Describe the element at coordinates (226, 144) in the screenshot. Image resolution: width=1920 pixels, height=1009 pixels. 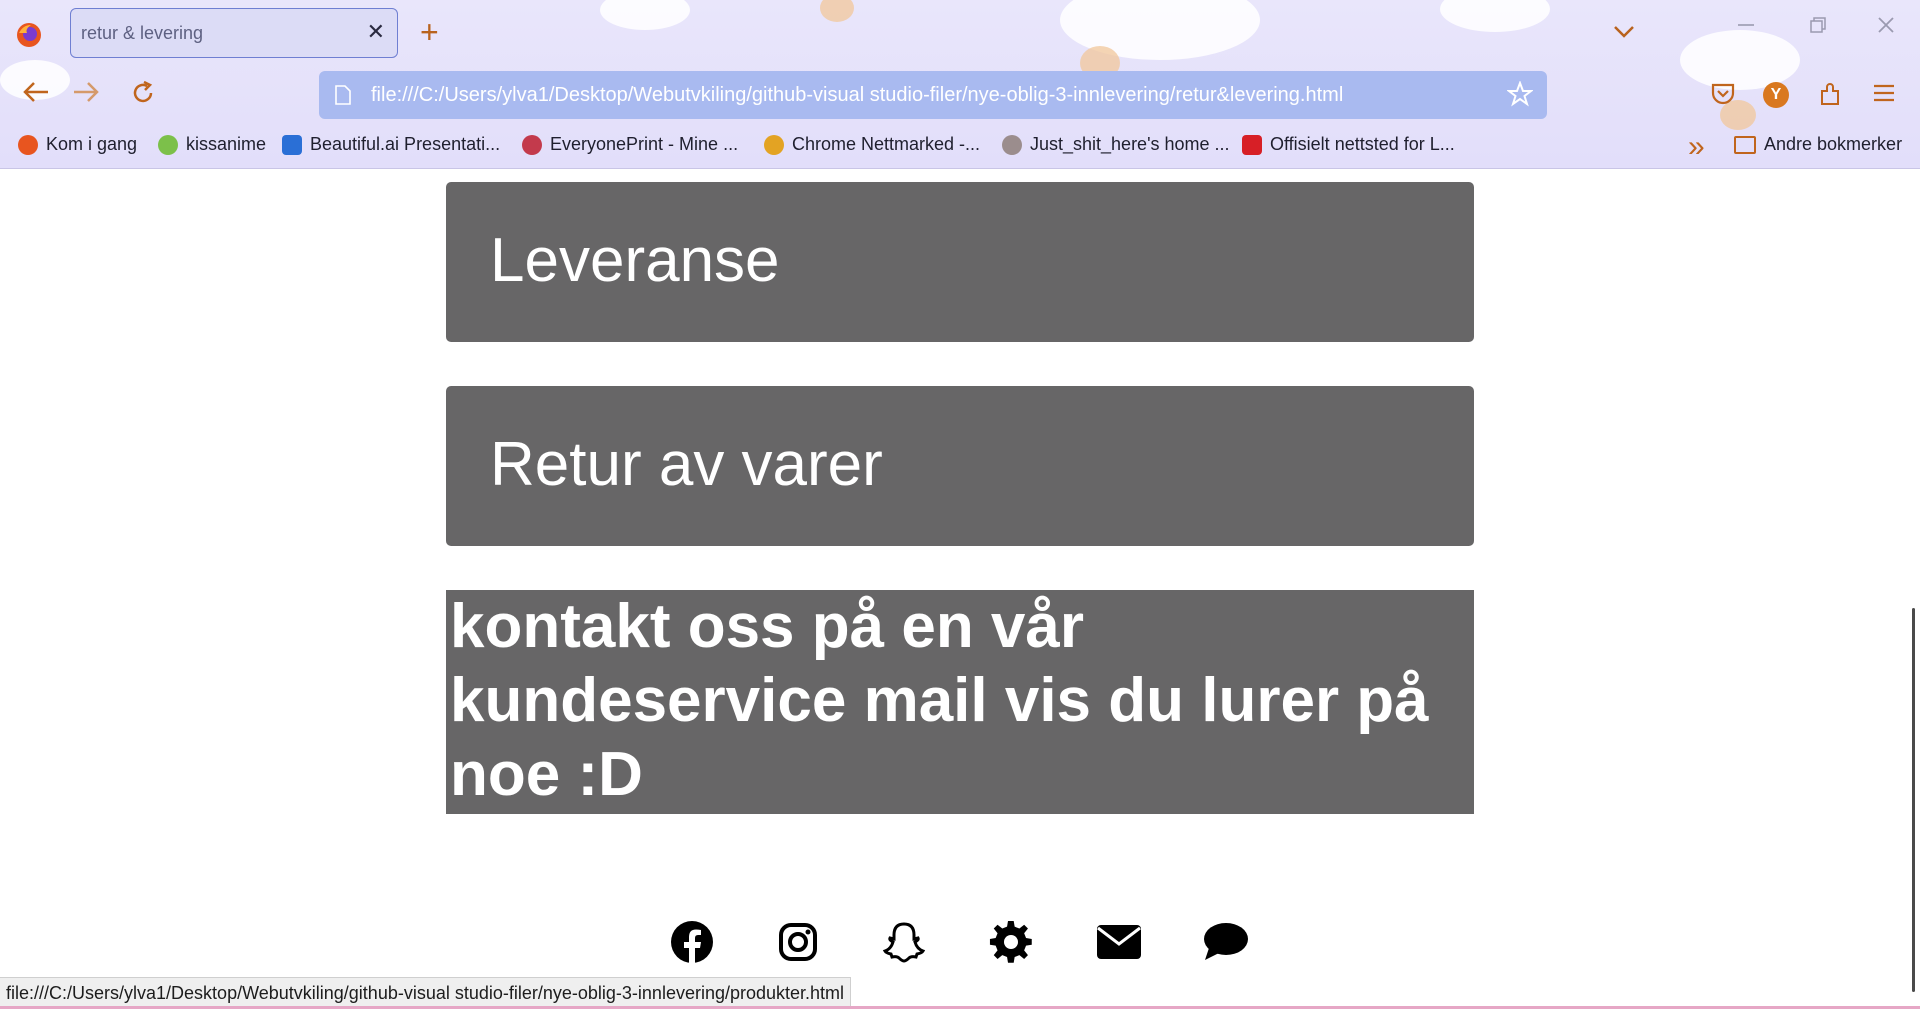
I see `bookmark-label: kissanime` at that location.